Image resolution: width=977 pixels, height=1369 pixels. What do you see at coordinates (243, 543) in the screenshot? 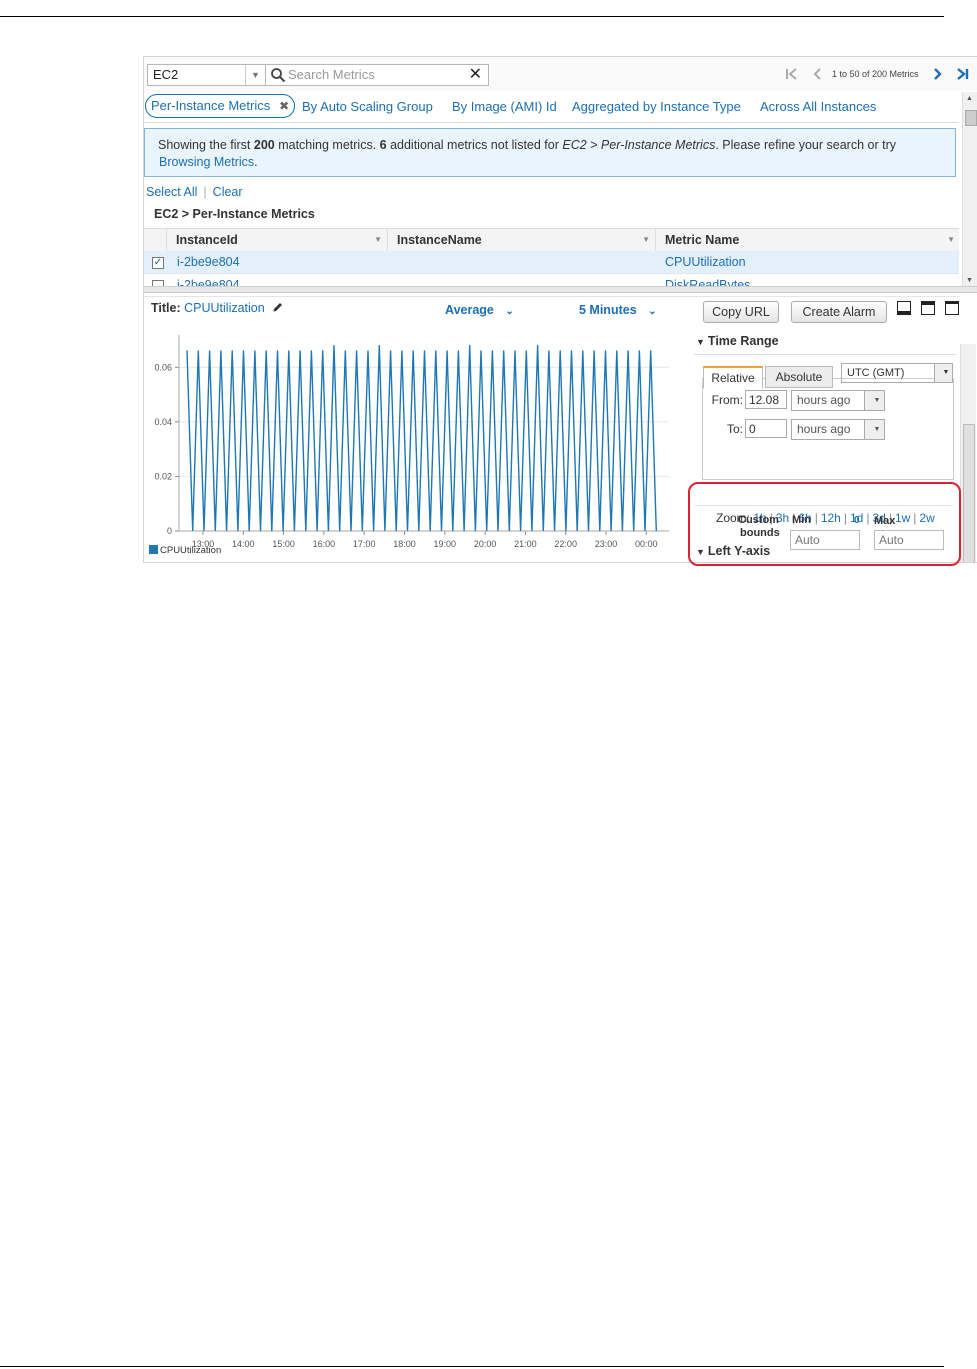
I see `x-tick-label: 14:00` at bounding box center [243, 543].